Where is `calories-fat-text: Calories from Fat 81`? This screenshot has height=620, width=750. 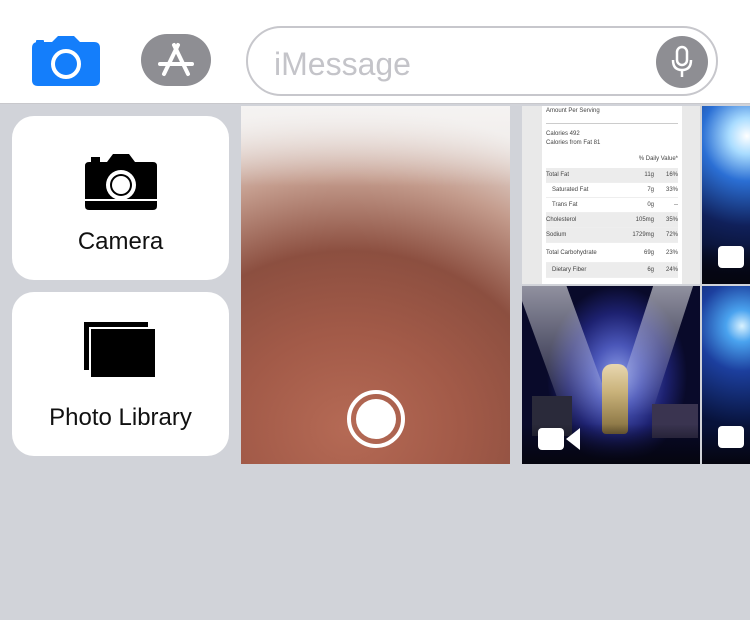 calories-fat-text: Calories from Fat 81 is located at coordinates (573, 143).